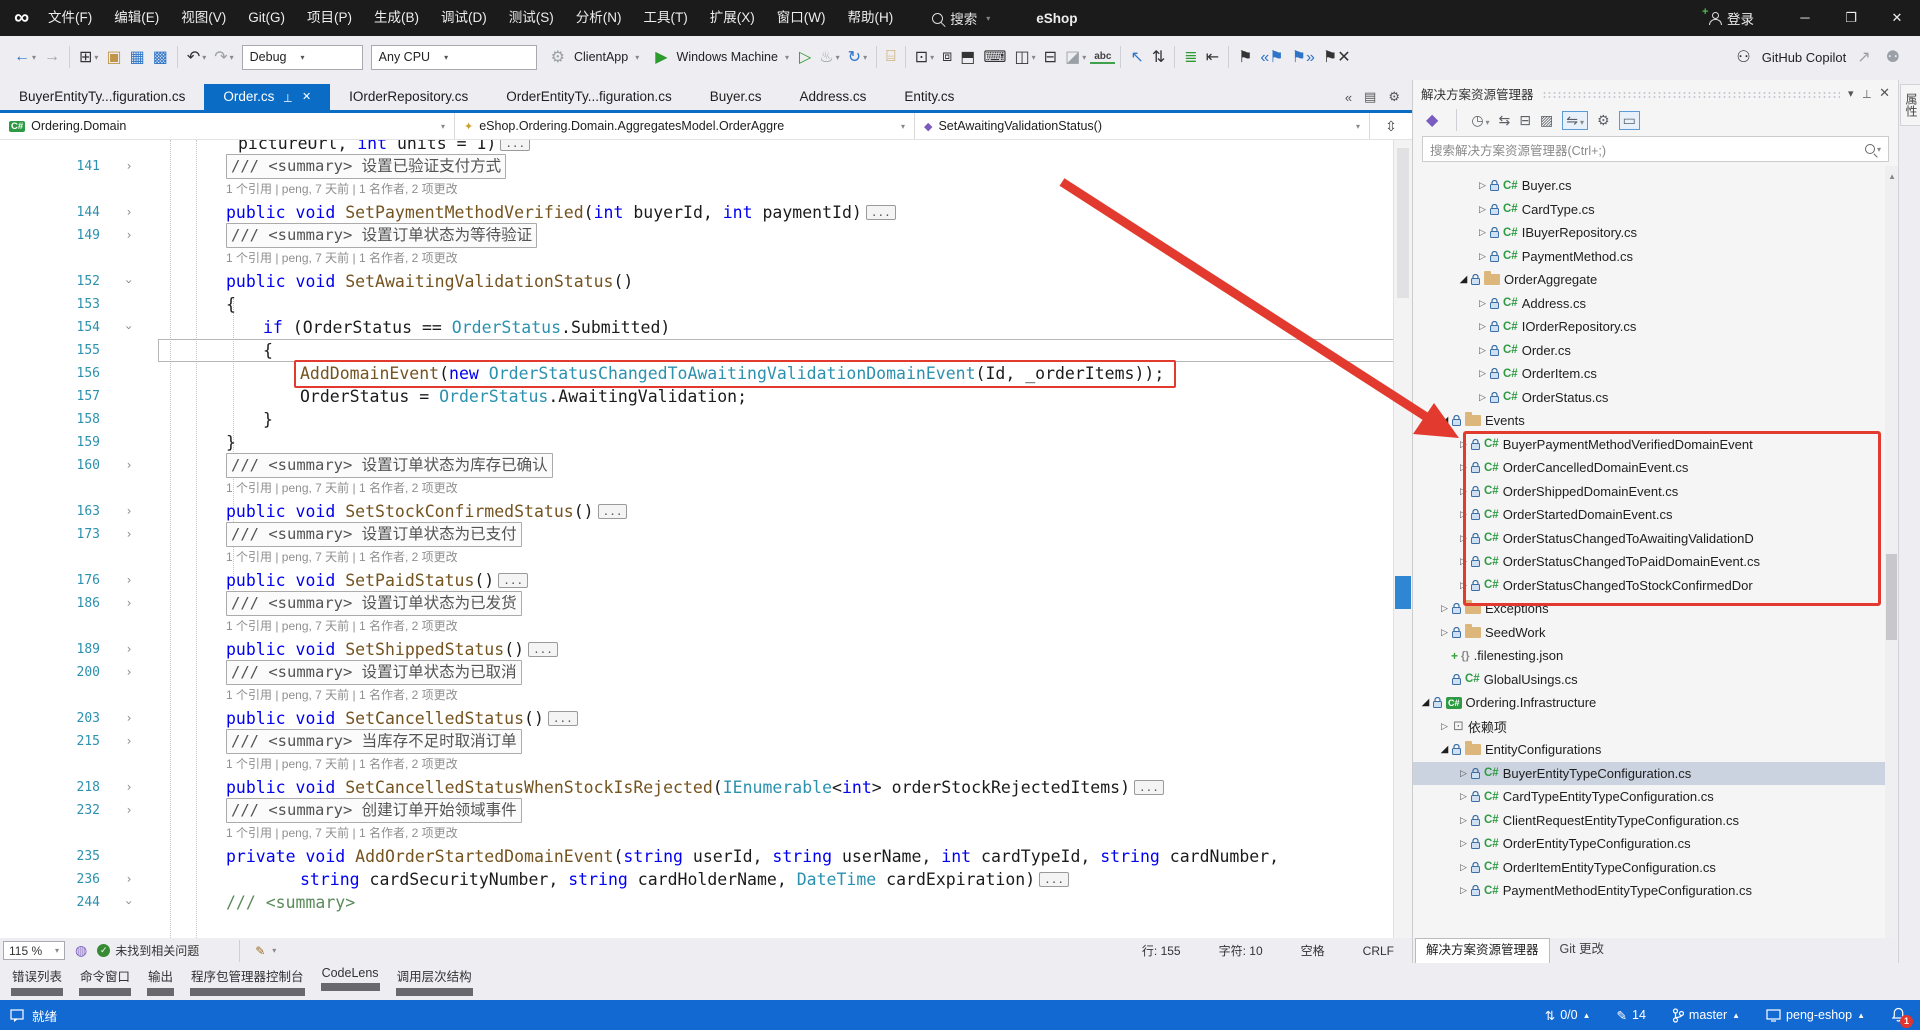 The width and height of the screenshot is (1920, 1030). Describe the element at coordinates (1575, 120) in the screenshot. I see `sync-with-active-document-icon: ⇋ ▾` at that location.